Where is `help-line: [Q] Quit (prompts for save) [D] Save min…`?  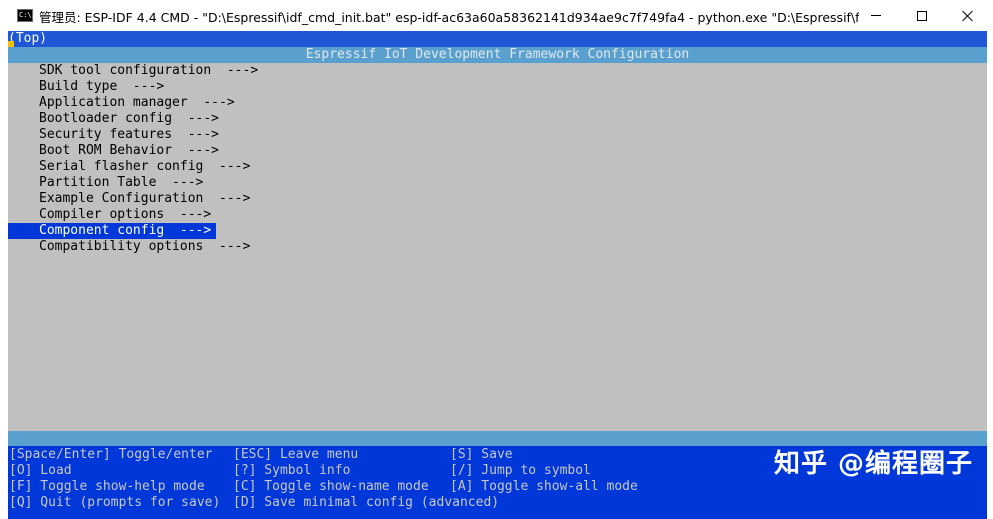 help-line: [Q] Quit (prompts for save) [D] Save min… is located at coordinates (253, 503).